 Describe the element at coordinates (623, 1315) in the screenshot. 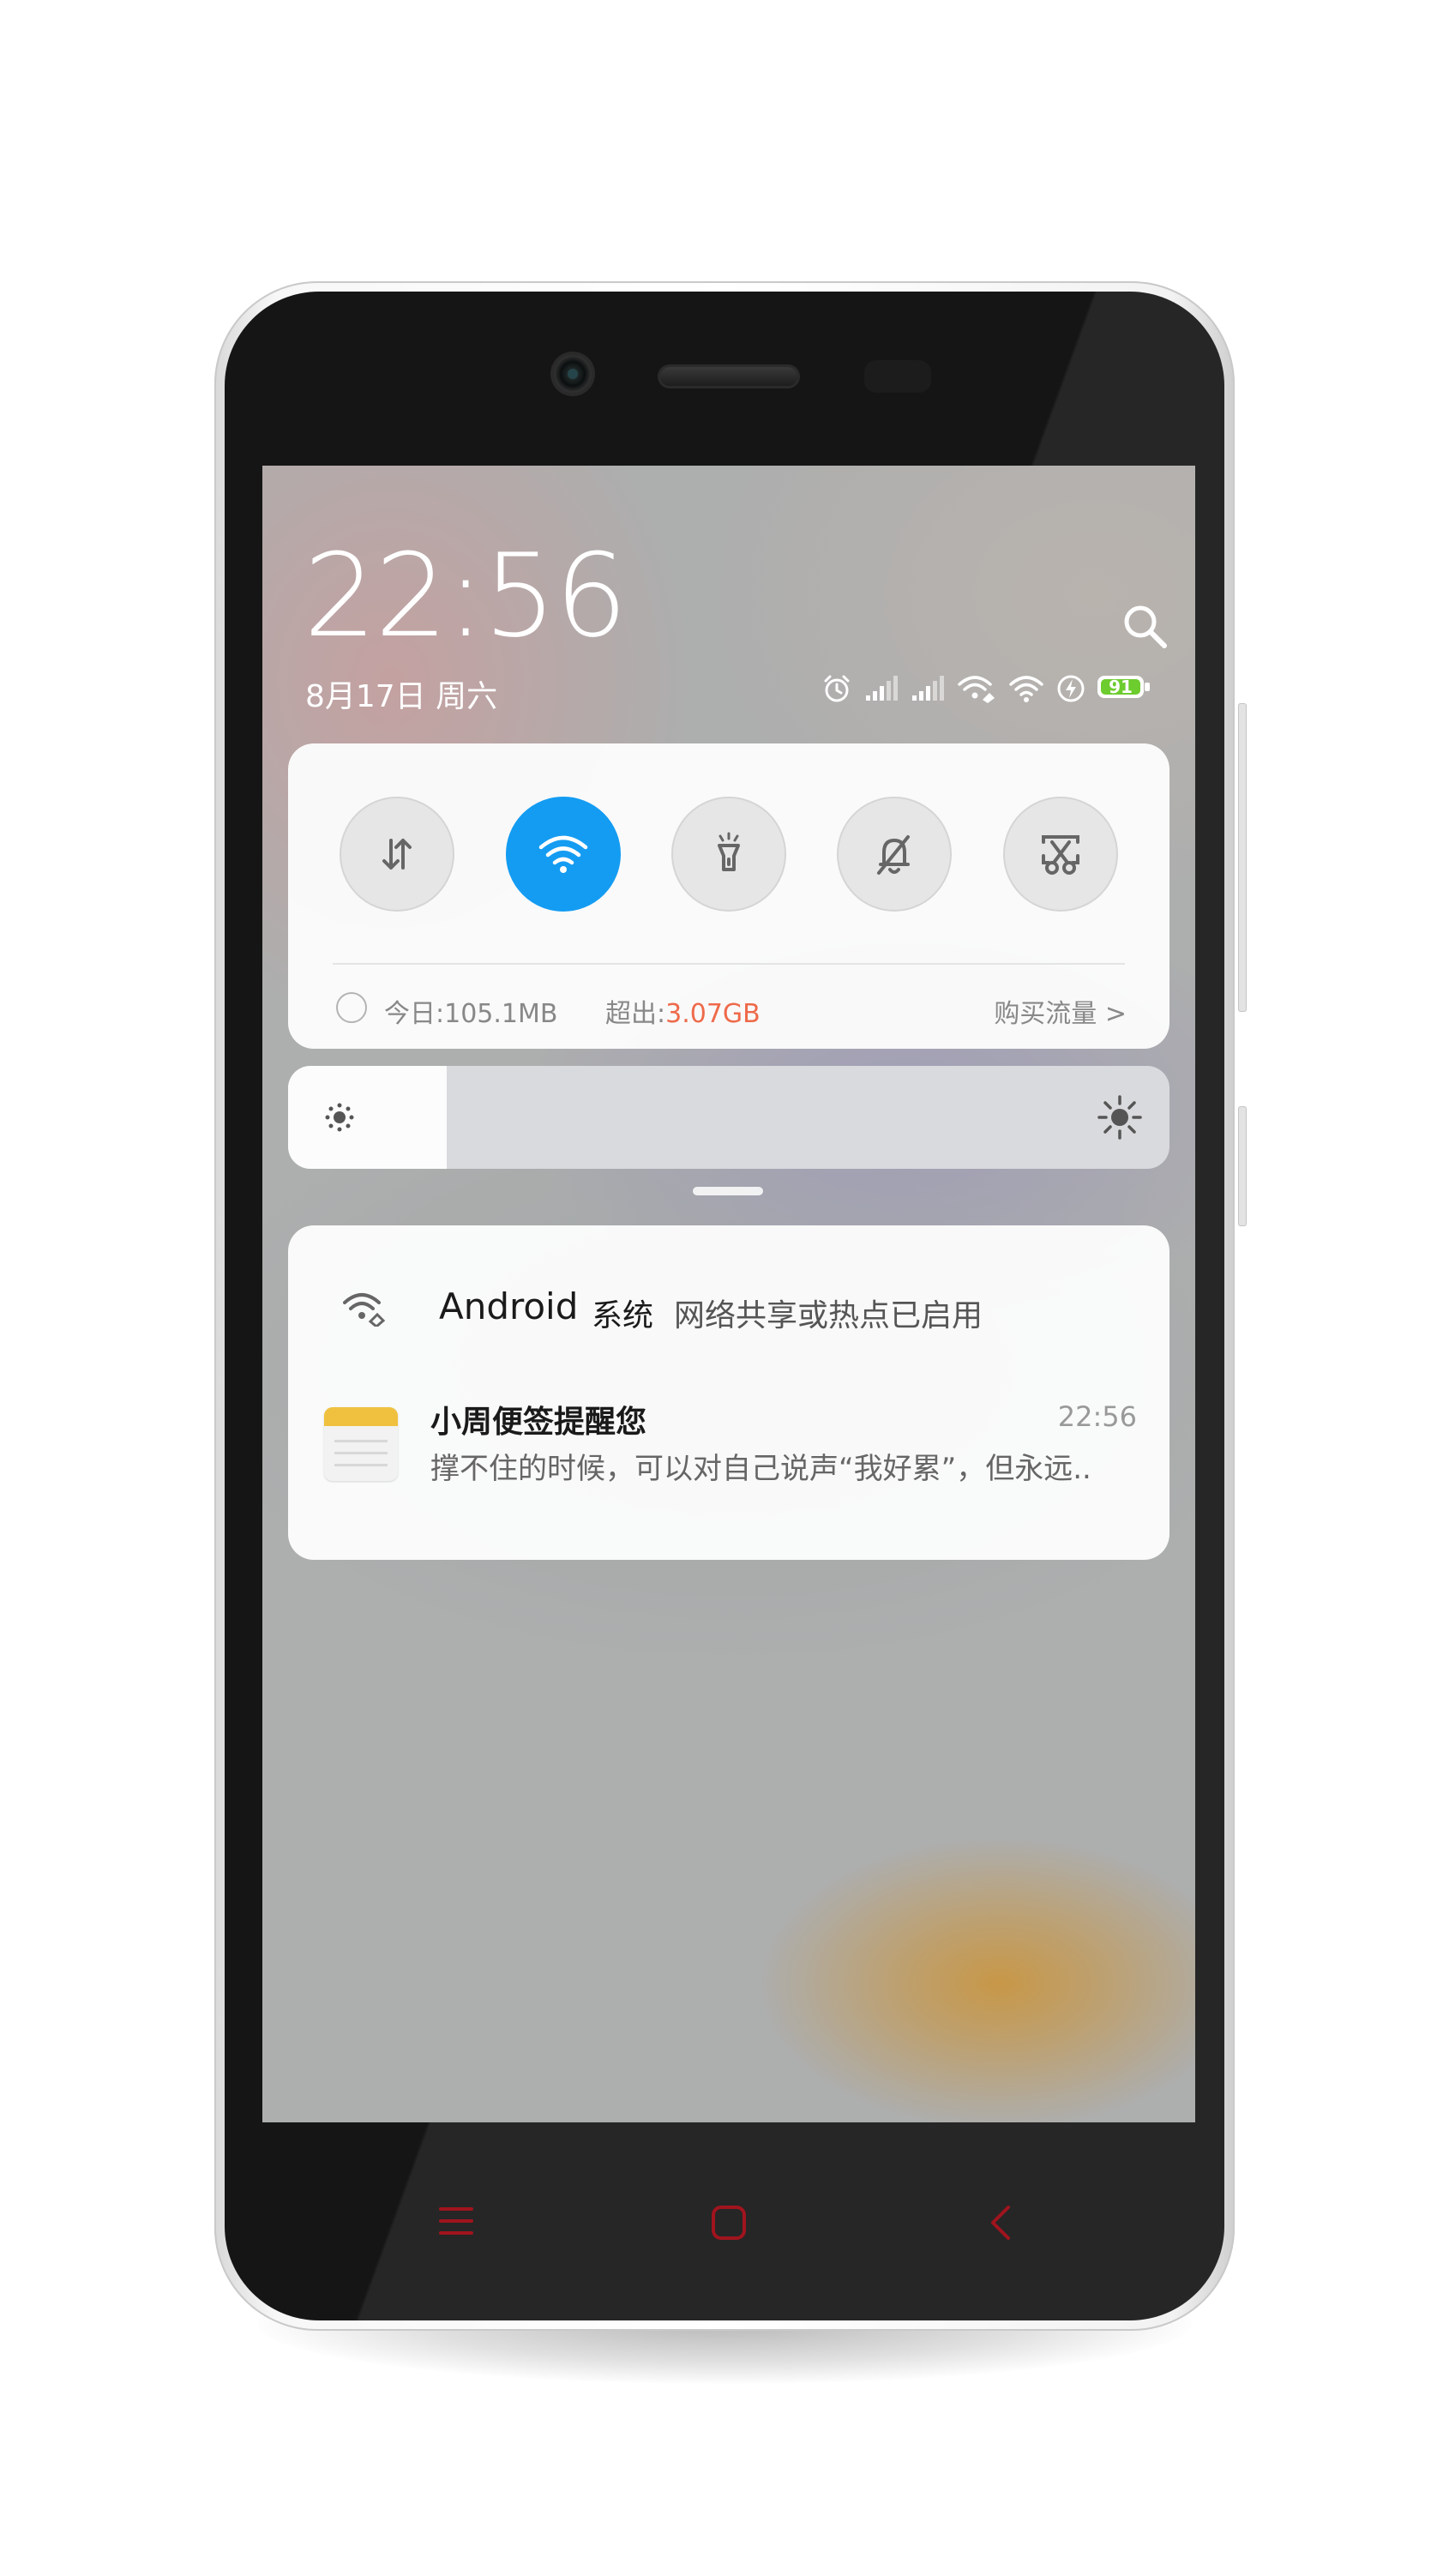

I see `notification-app-sub: 系统` at that location.